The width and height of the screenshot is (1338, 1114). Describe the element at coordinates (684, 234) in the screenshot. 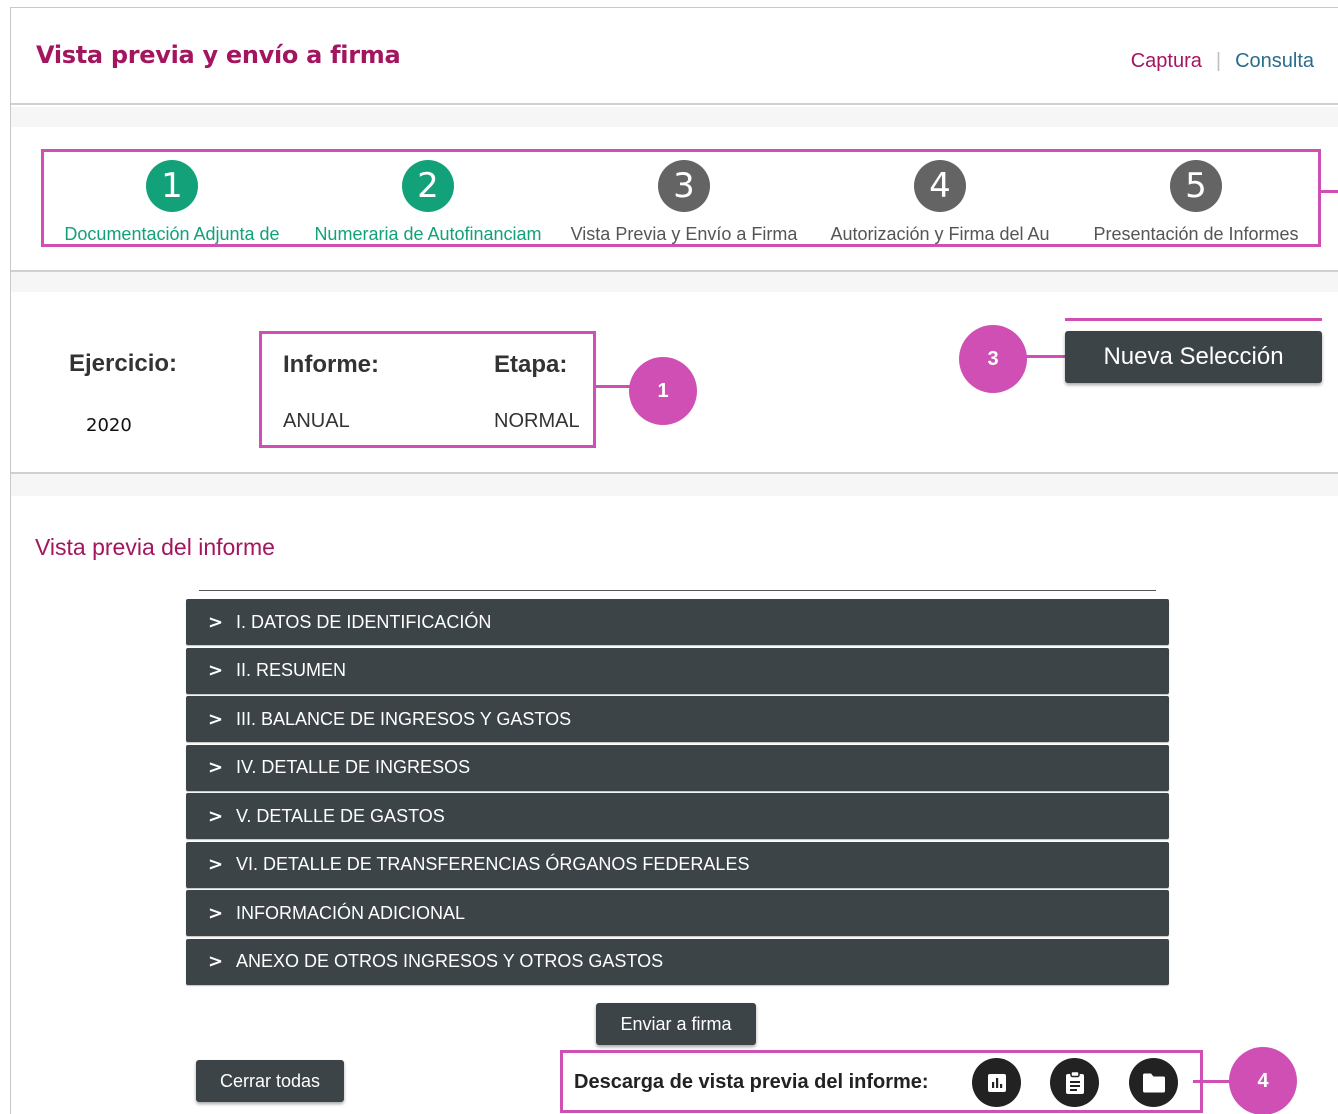

I see `step-label-3: Vista Previa y Envío a Firma` at that location.